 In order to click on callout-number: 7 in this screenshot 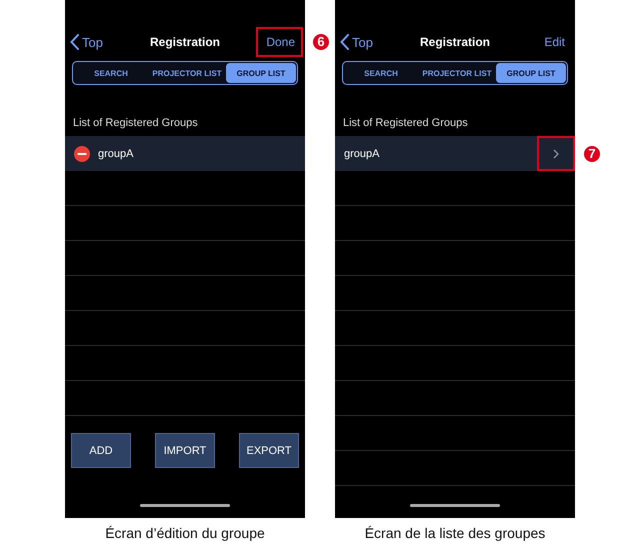, I will do `click(592, 154)`.